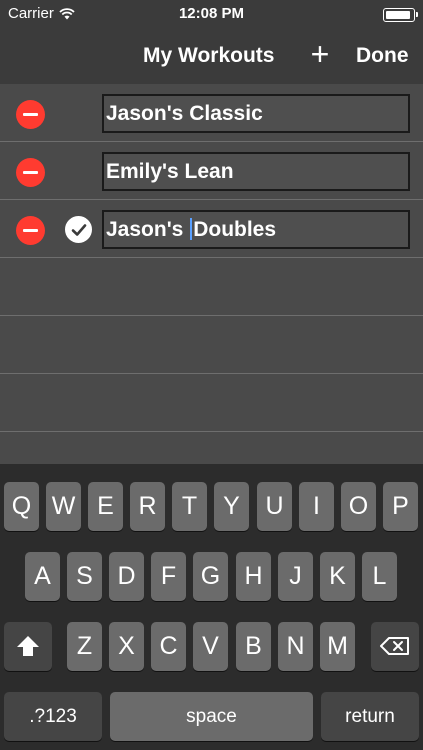 The height and width of the screenshot is (750, 423). I want to click on key-i: I, so click(316, 506).